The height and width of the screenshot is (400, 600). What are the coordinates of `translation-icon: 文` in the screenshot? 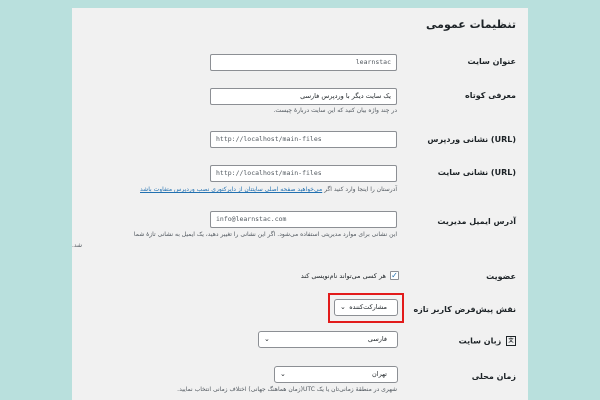 It's located at (511, 341).